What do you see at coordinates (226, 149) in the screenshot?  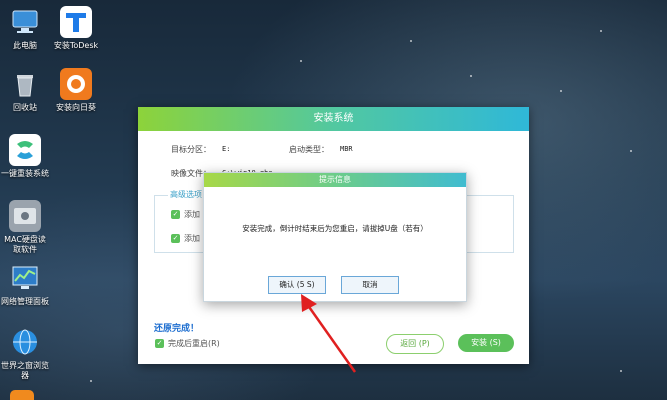 I see `target-partition-value: E:` at bounding box center [226, 149].